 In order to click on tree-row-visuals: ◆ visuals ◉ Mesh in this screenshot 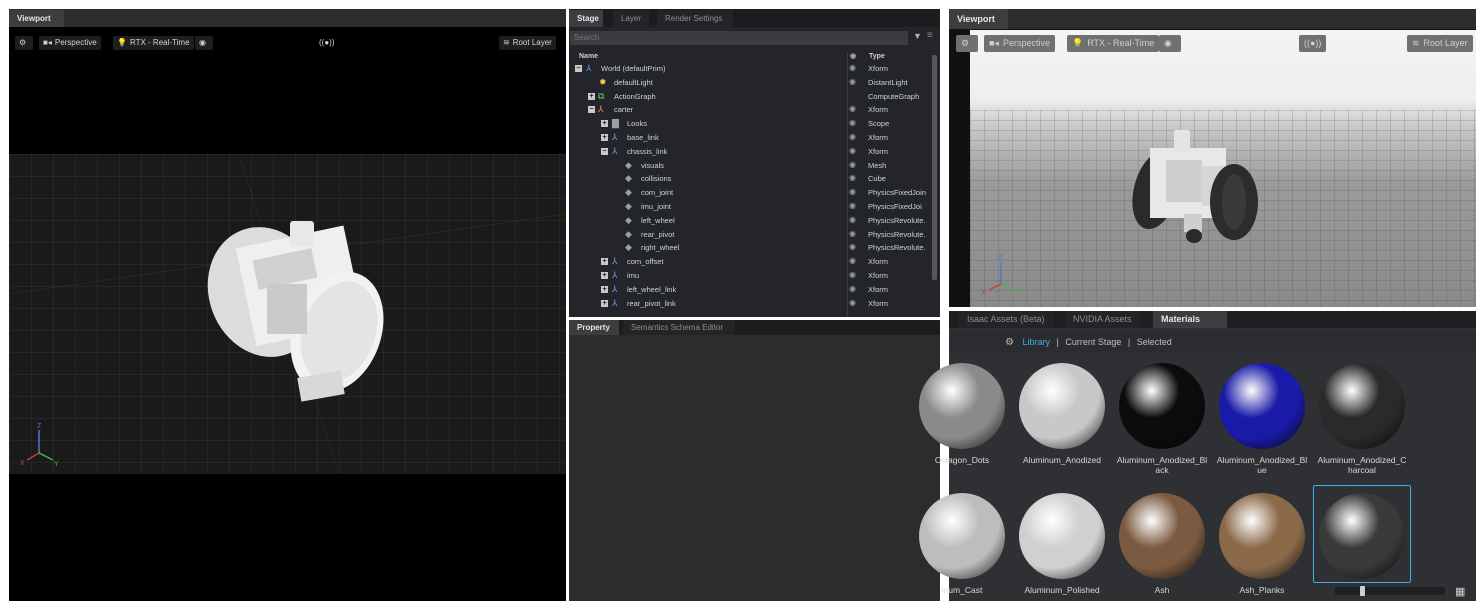, I will do `click(752, 166)`.